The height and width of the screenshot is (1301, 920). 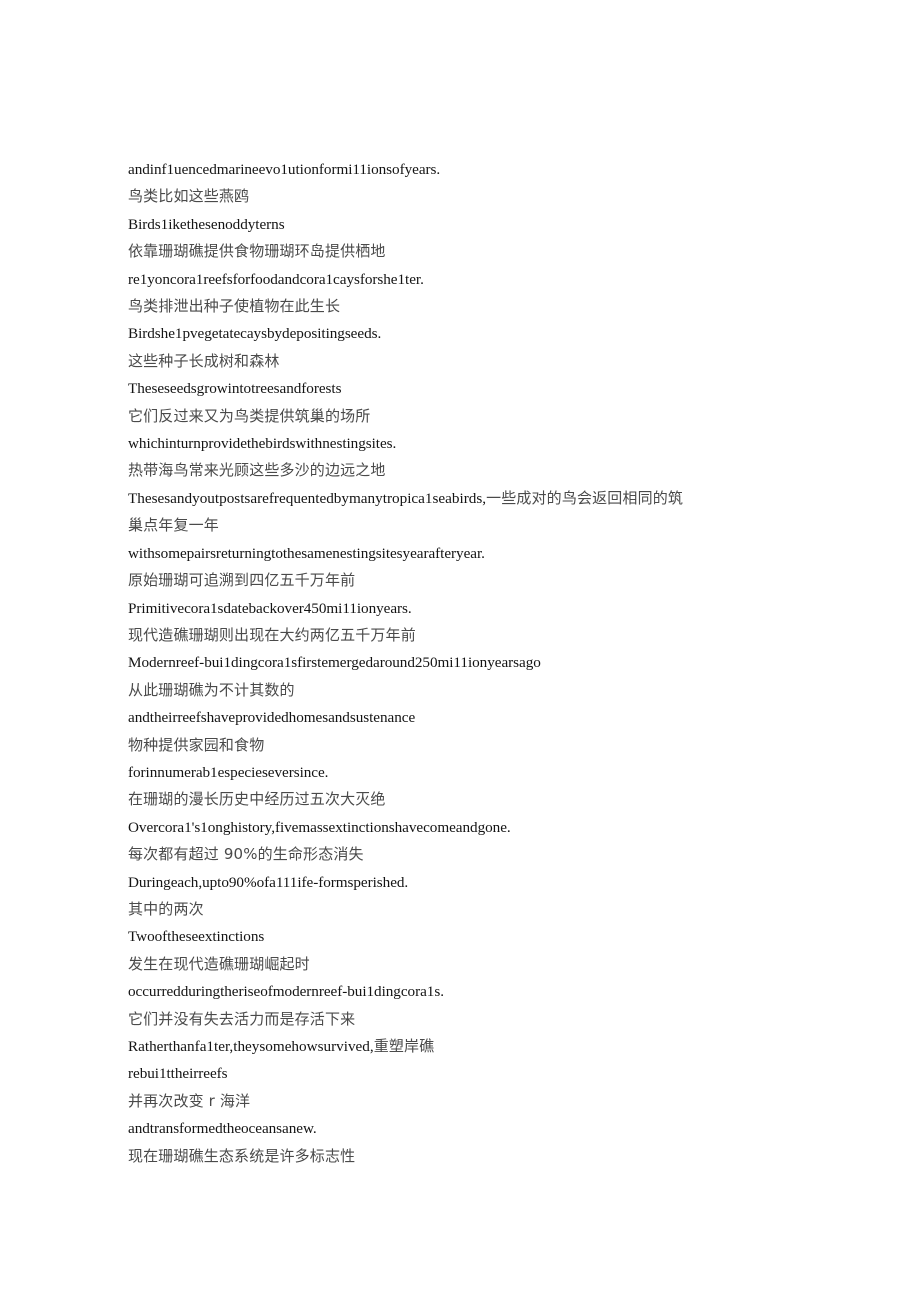 I want to click on text-line: Birdshe1pvegetatecaysbydepositingseeds., so click(x=255, y=334).